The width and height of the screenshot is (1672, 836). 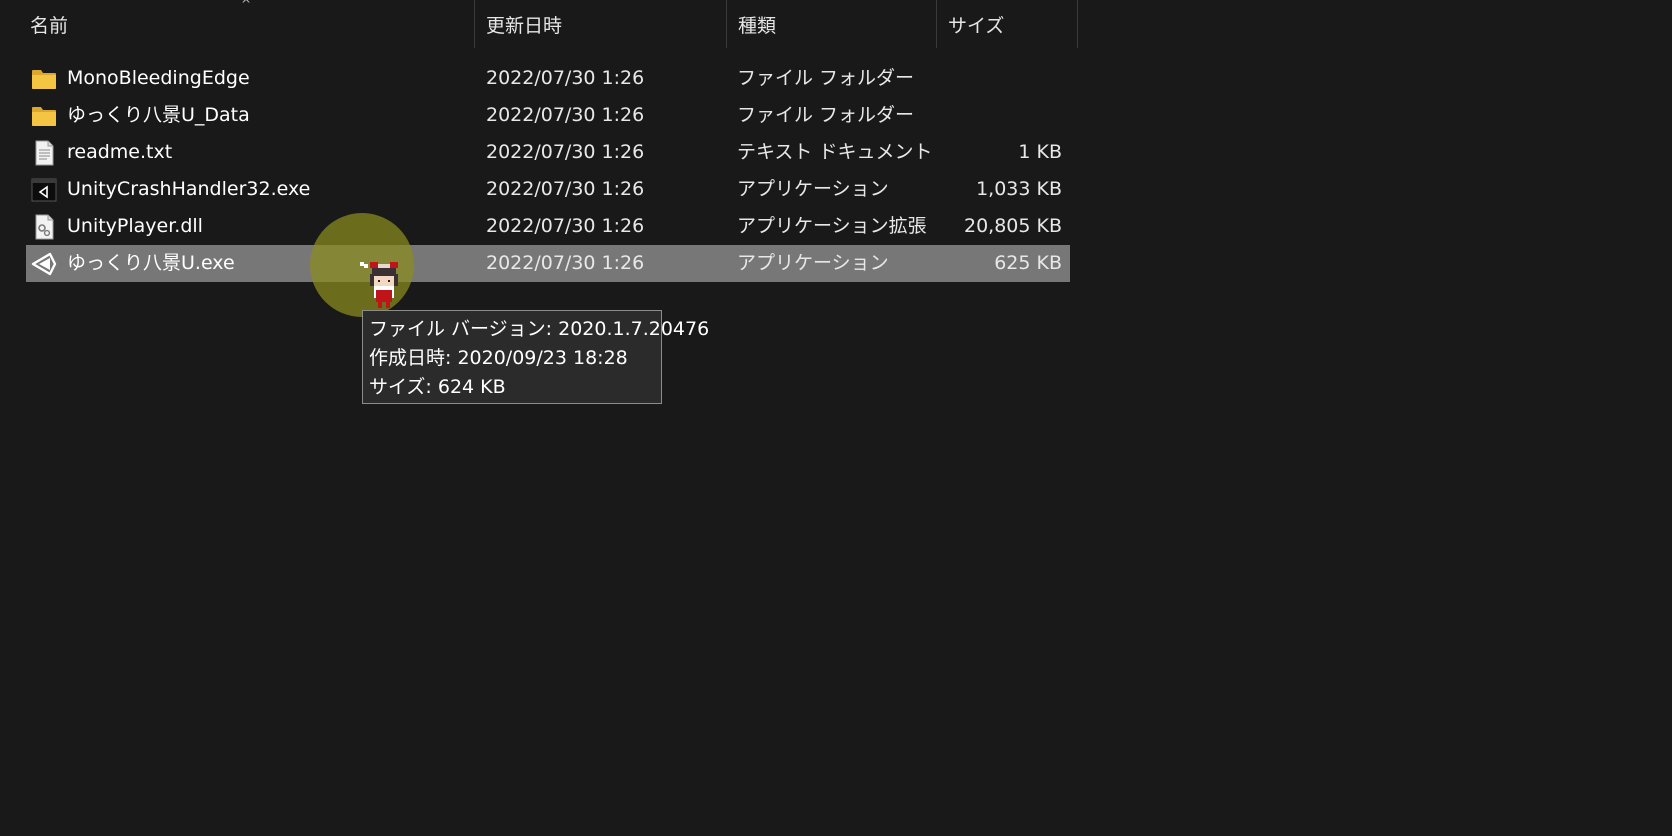 I want to click on column-header-name-label: 名前, so click(x=49, y=25).